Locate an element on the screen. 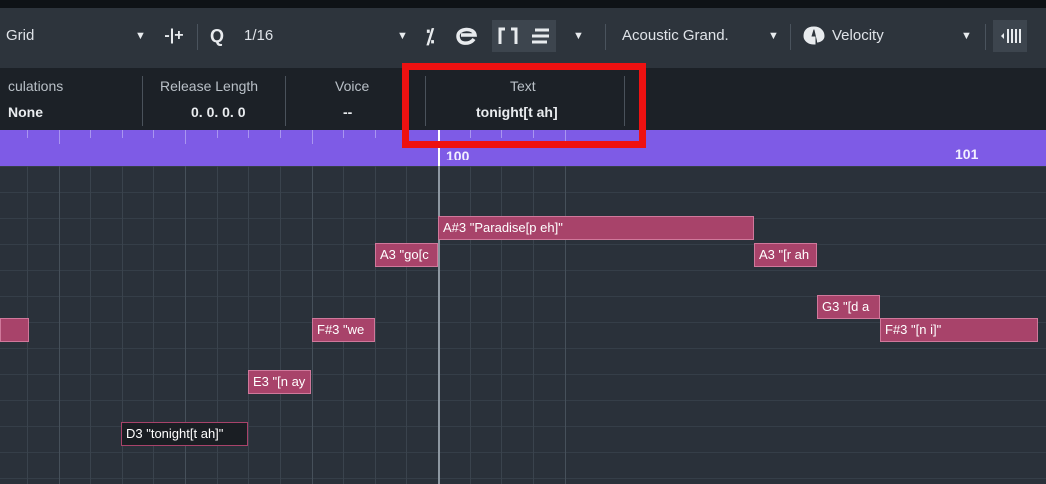 This screenshot has height=484, width=1046. midi-note: F#3 "[n i]" is located at coordinates (959, 330).